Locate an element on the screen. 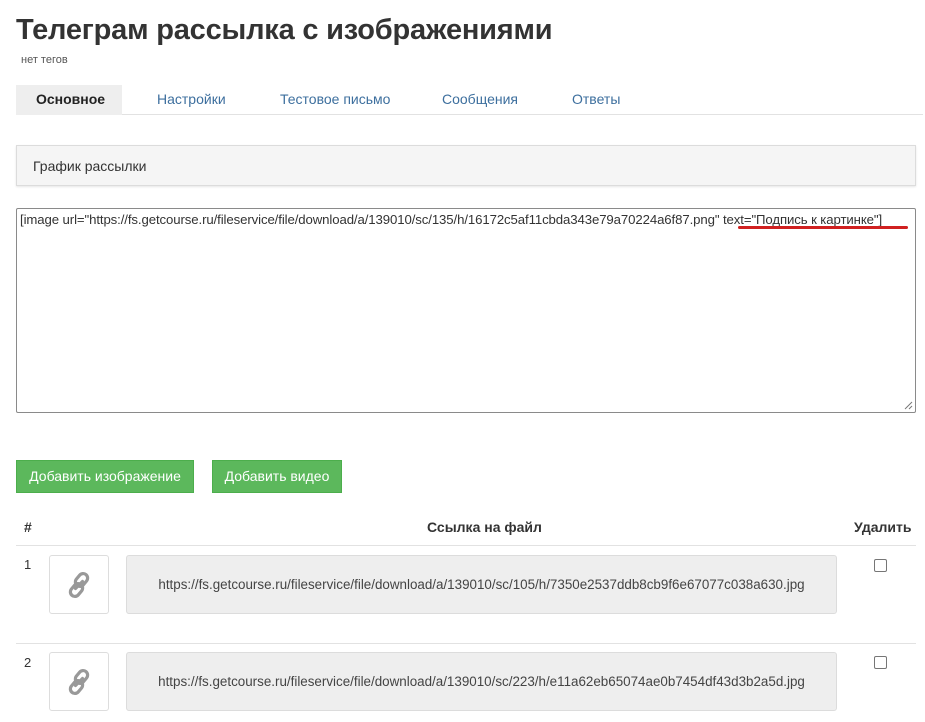  tab-main: Основное is located at coordinates (69, 100).